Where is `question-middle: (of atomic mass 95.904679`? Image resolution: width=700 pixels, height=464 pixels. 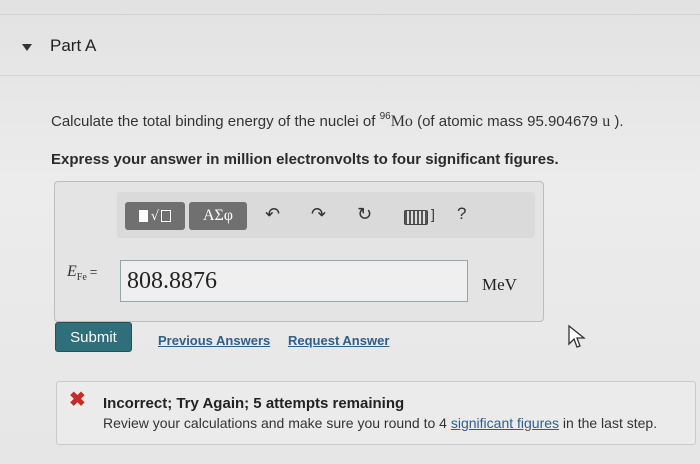
question-middle: (of atomic mass 95.904679 is located at coordinates (507, 121).